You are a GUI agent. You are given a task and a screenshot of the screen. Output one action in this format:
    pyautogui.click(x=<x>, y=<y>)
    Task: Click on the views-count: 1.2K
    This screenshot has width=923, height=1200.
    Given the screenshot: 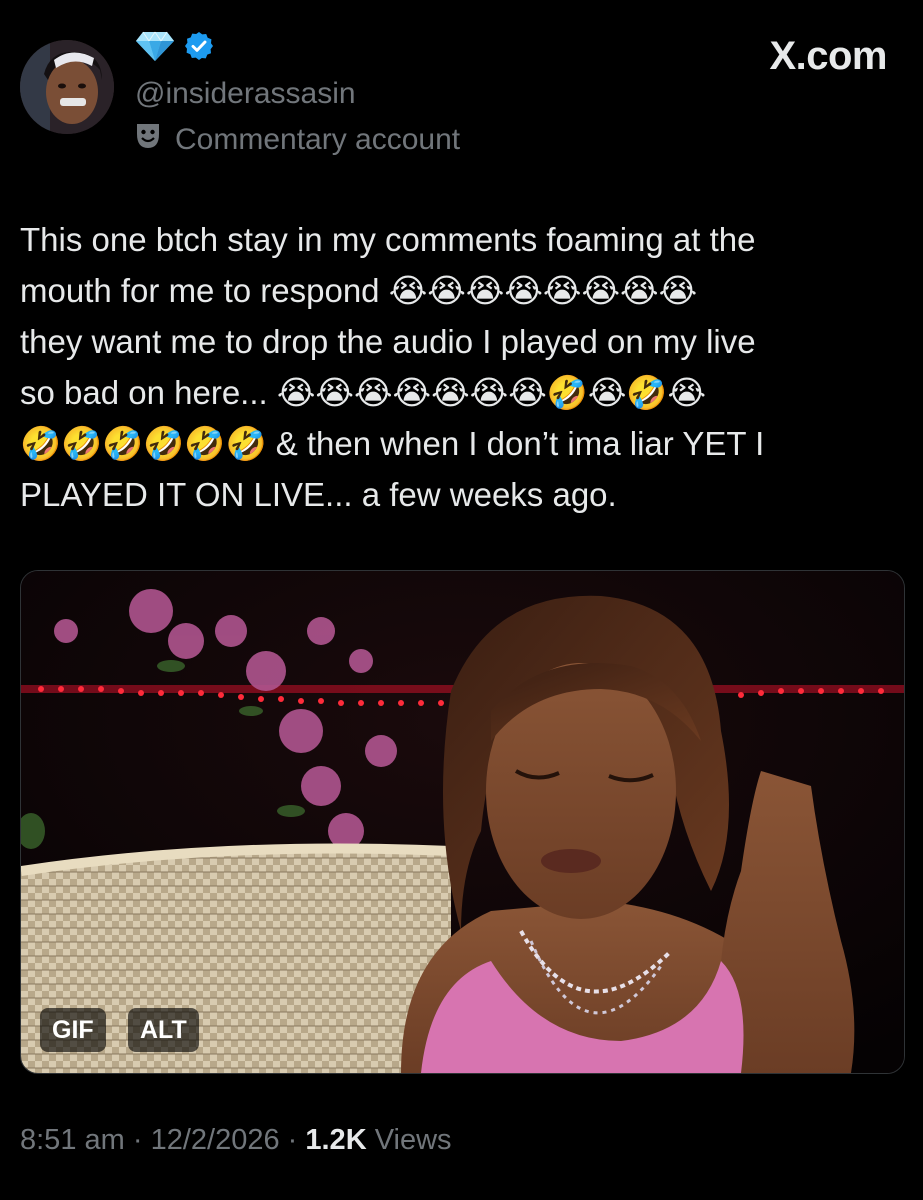 What is the action you would take?
    pyautogui.click(x=336, y=1140)
    